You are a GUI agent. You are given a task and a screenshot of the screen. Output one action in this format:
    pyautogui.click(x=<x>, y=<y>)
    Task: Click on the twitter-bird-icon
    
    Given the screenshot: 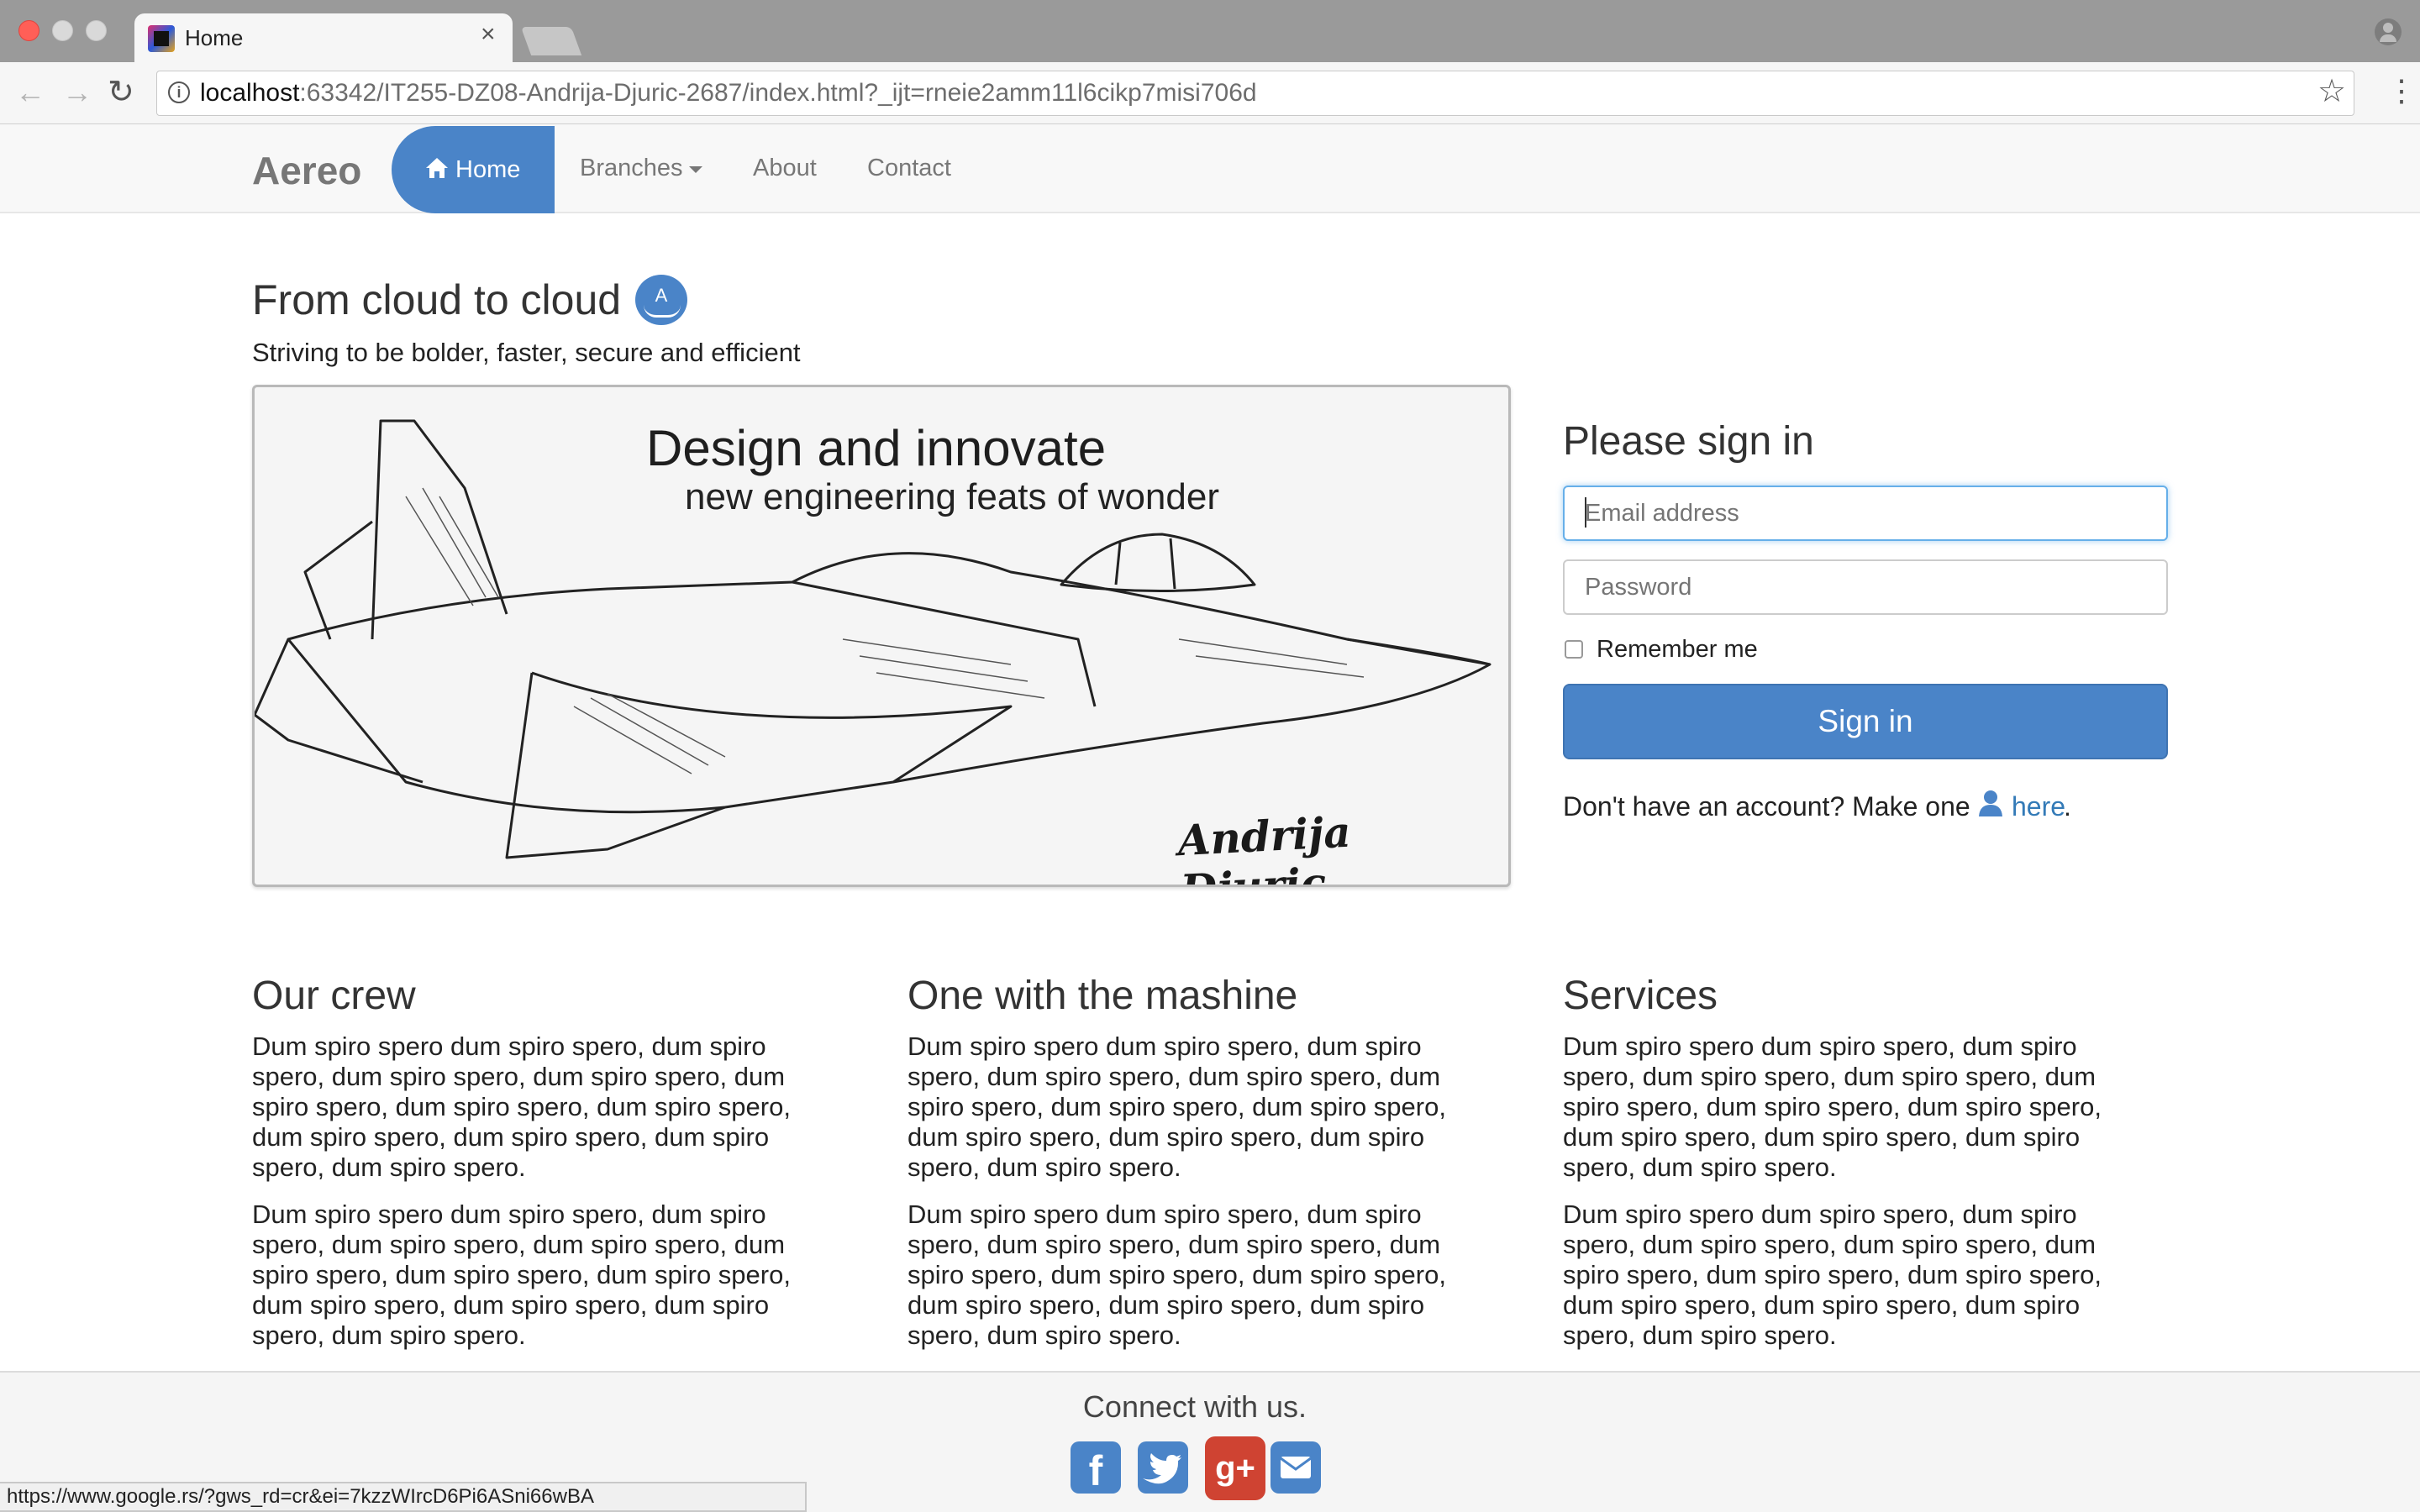 What is the action you would take?
    pyautogui.click(x=1162, y=1468)
    